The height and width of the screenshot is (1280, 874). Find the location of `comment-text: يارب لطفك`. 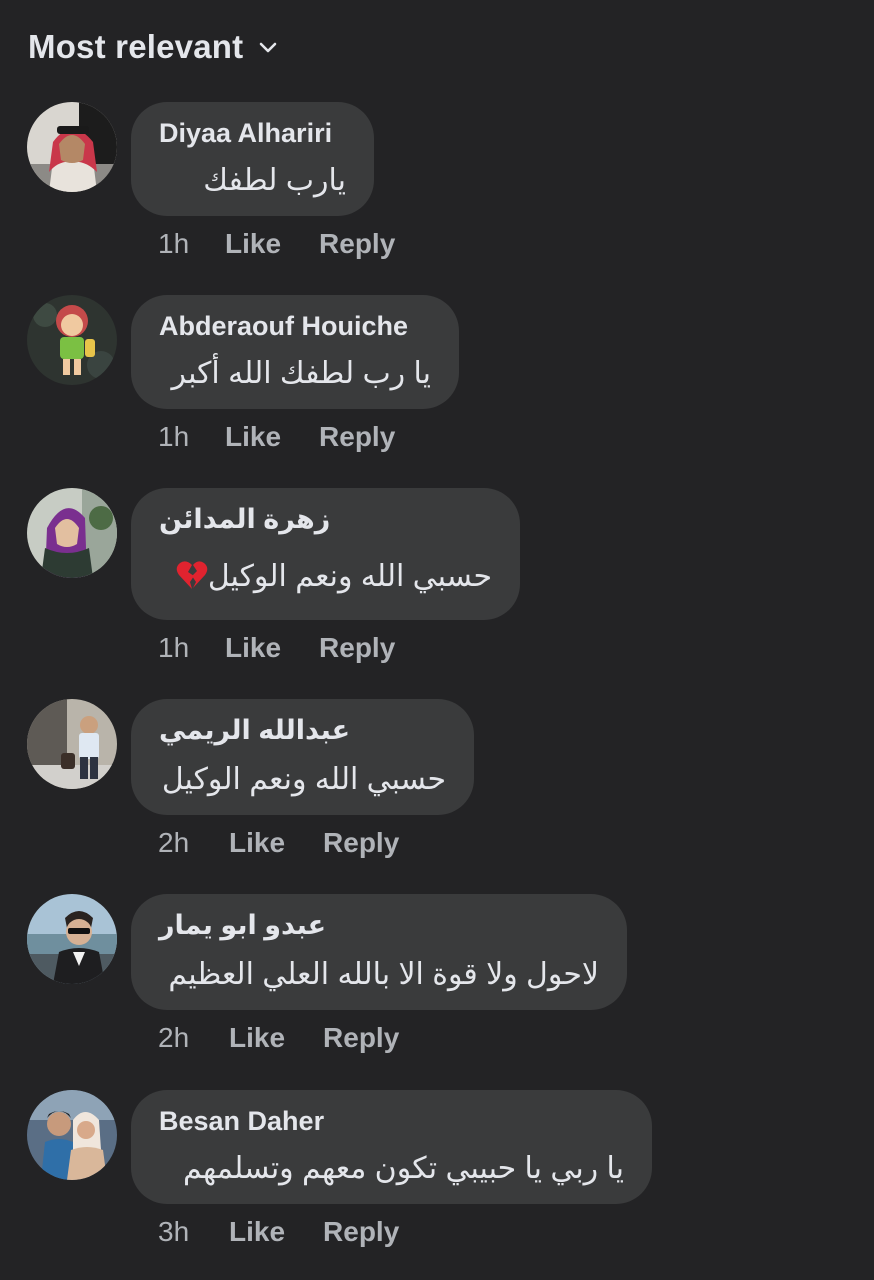

comment-text: يارب لطفك is located at coordinates (274, 180).